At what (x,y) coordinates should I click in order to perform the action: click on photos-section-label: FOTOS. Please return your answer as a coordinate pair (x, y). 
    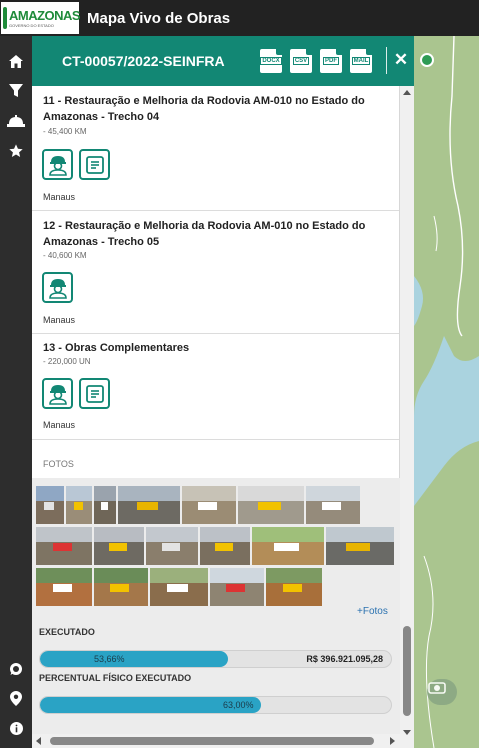
    Looking at the image, I should click on (58, 464).